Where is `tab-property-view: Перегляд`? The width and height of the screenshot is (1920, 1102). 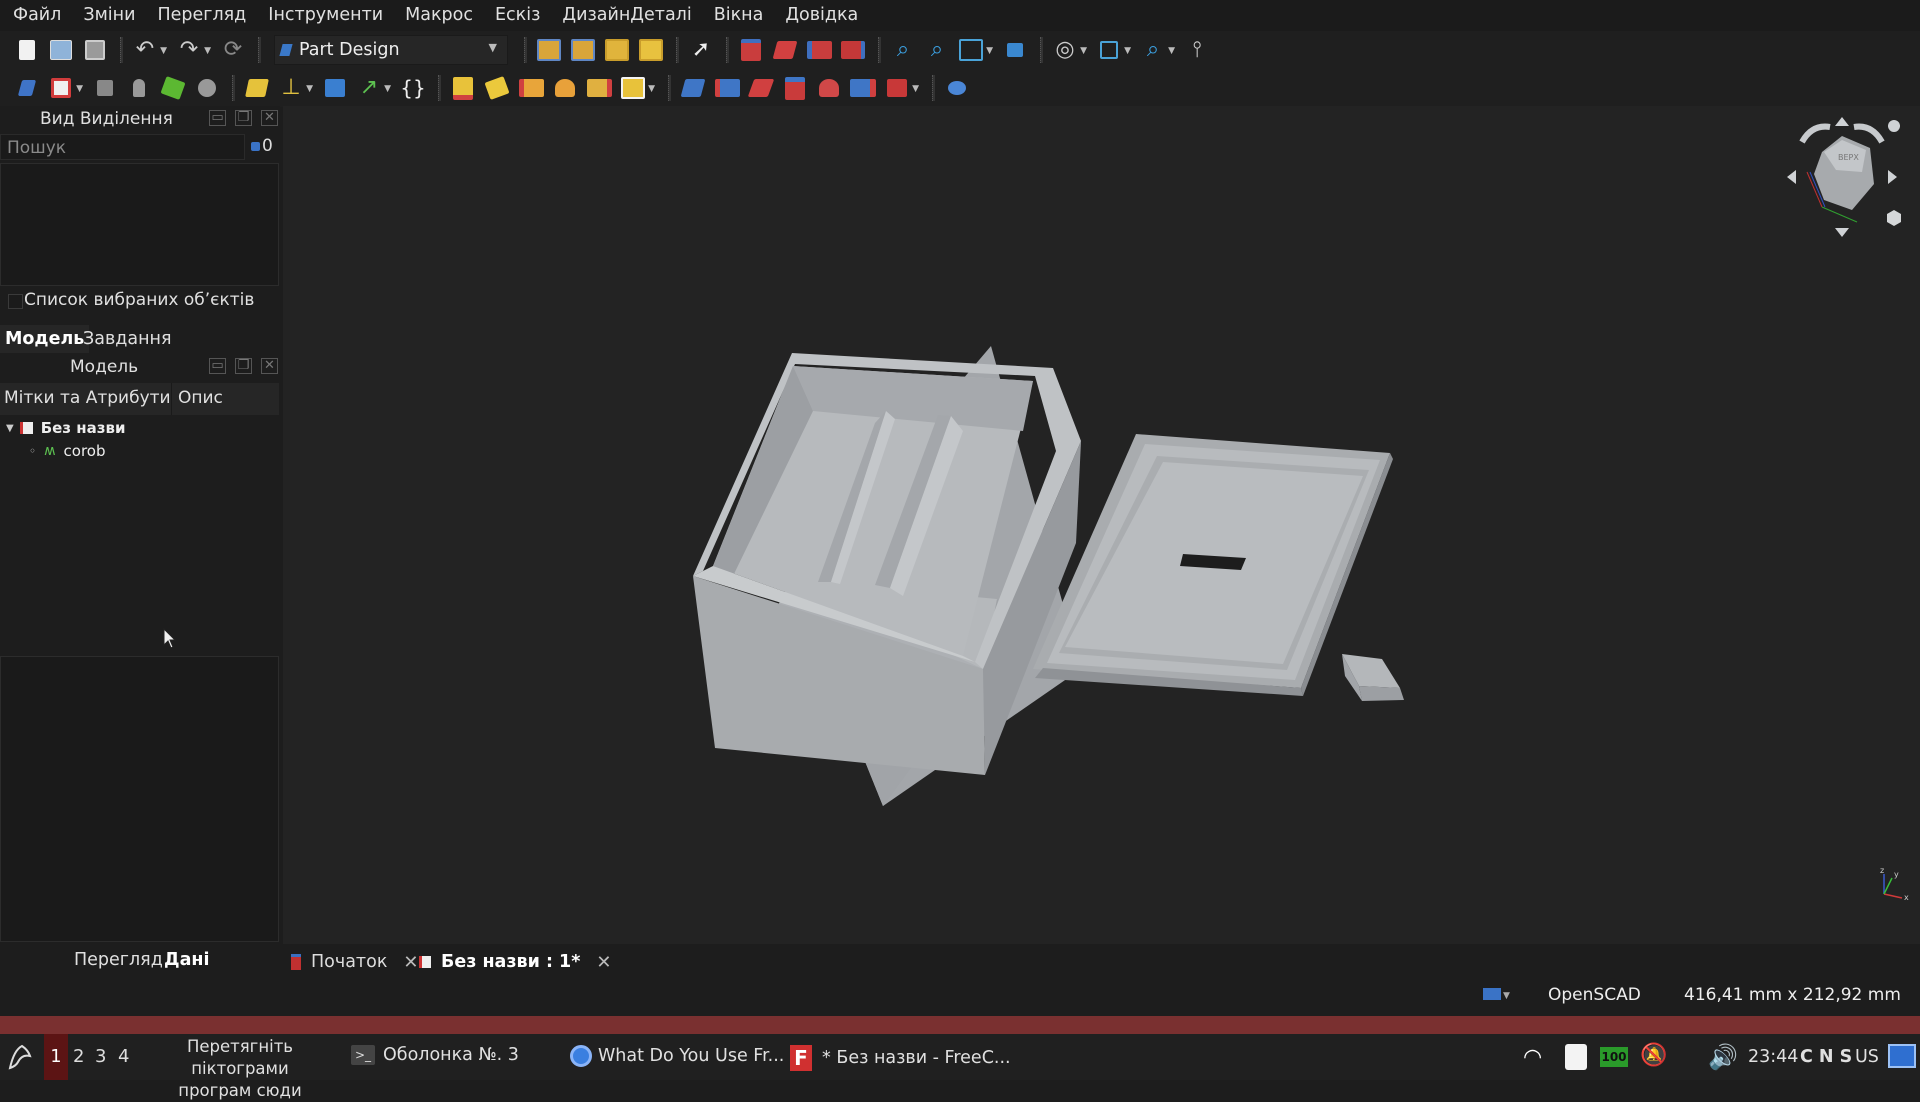
tab-property-view: Перегляд is located at coordinates (118, 960).